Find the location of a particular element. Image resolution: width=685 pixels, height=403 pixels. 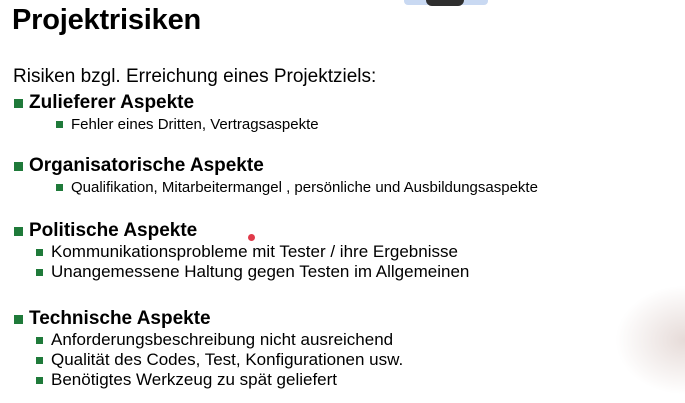

section-items: Fehler eines Dritten, Vertragsaspekte is located at coordinates (166, 124).